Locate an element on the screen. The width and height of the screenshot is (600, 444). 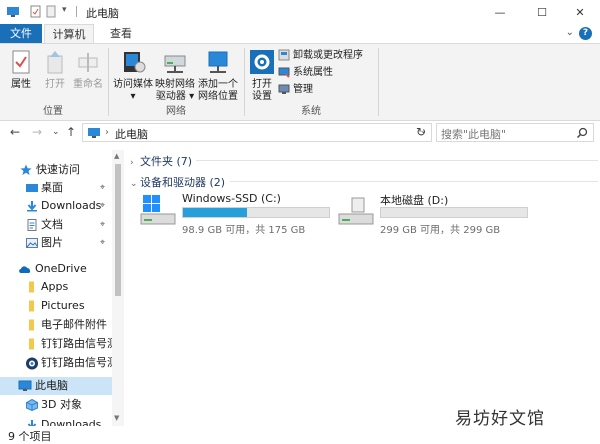
rename-button: 重命名 is located at coordinates (88, 69).